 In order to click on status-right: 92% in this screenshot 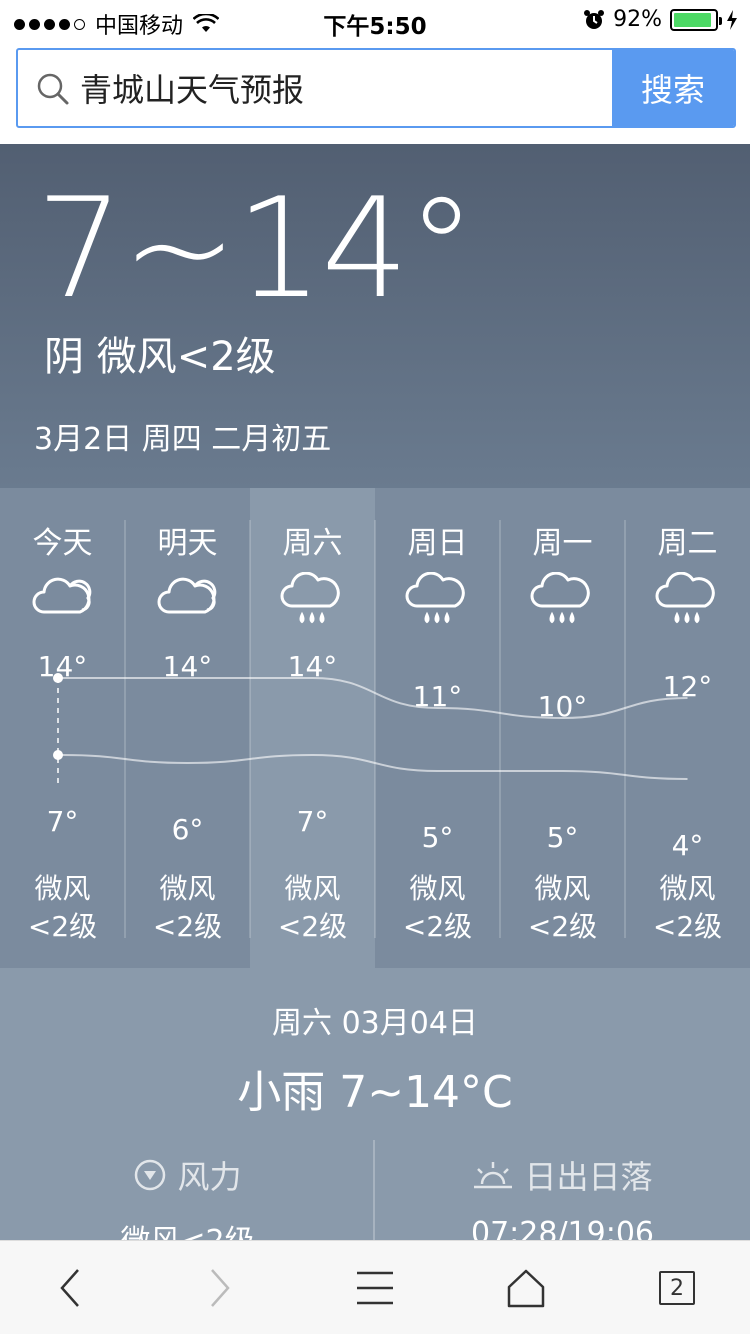, I will do `click(660, 19)`.